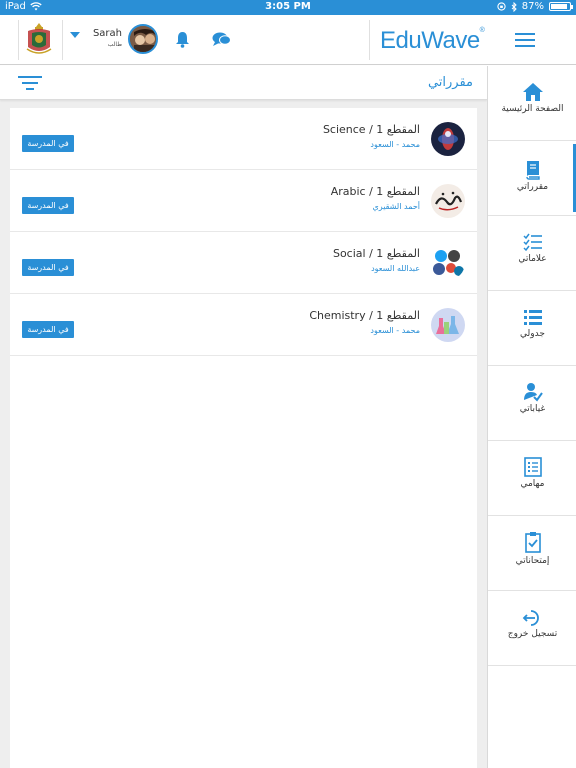 The image size is (576, 768). What do you see at coordinates (375, 191) in the screenshot?
I see `course-name: Arabic / المقطع 1` at bounding box center [375, 191].